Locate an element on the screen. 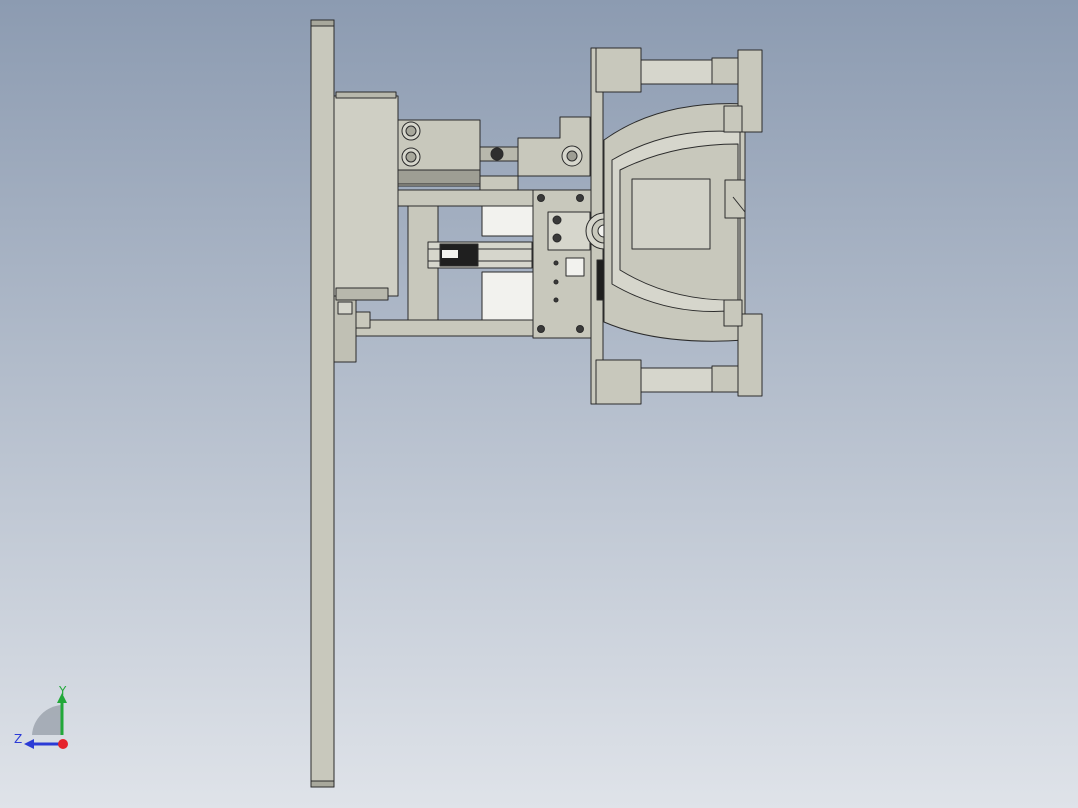 The height and width of the screenshot is (808, 1078). cylinder-cap-top is located at coordinates (366, 95).